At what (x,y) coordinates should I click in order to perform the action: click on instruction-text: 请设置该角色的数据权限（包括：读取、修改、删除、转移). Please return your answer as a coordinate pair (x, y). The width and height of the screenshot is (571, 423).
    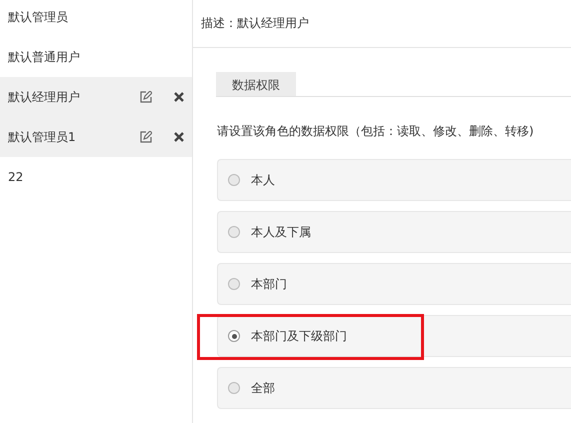
    Looking at the image, I should click on (376, 131).